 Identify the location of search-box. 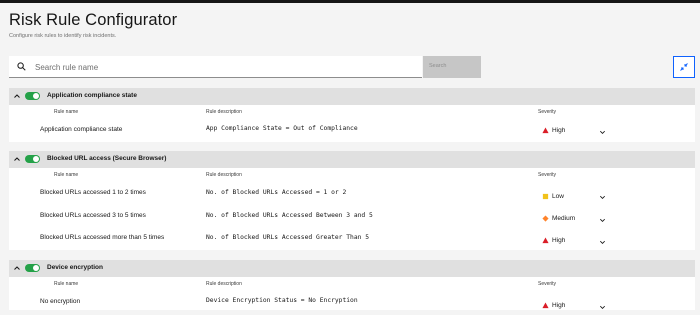
(215, 67).